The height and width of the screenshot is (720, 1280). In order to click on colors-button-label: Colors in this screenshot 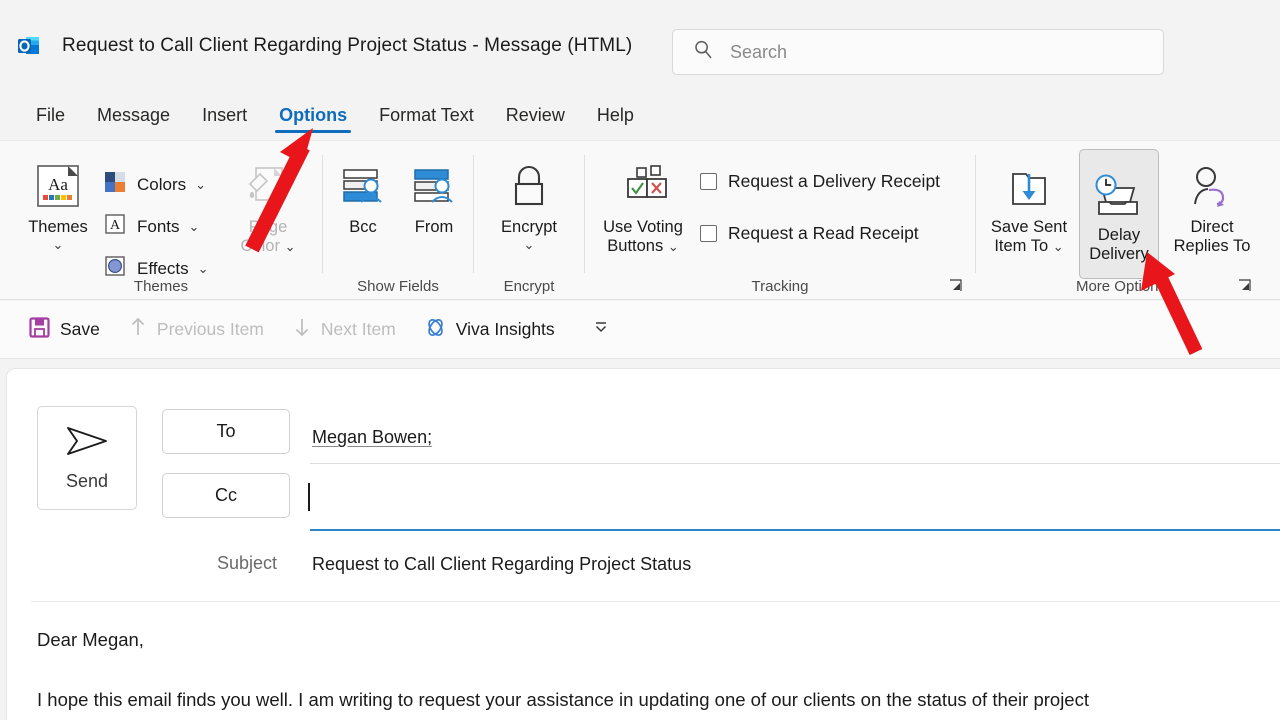, I will do `click(162, 184)`.